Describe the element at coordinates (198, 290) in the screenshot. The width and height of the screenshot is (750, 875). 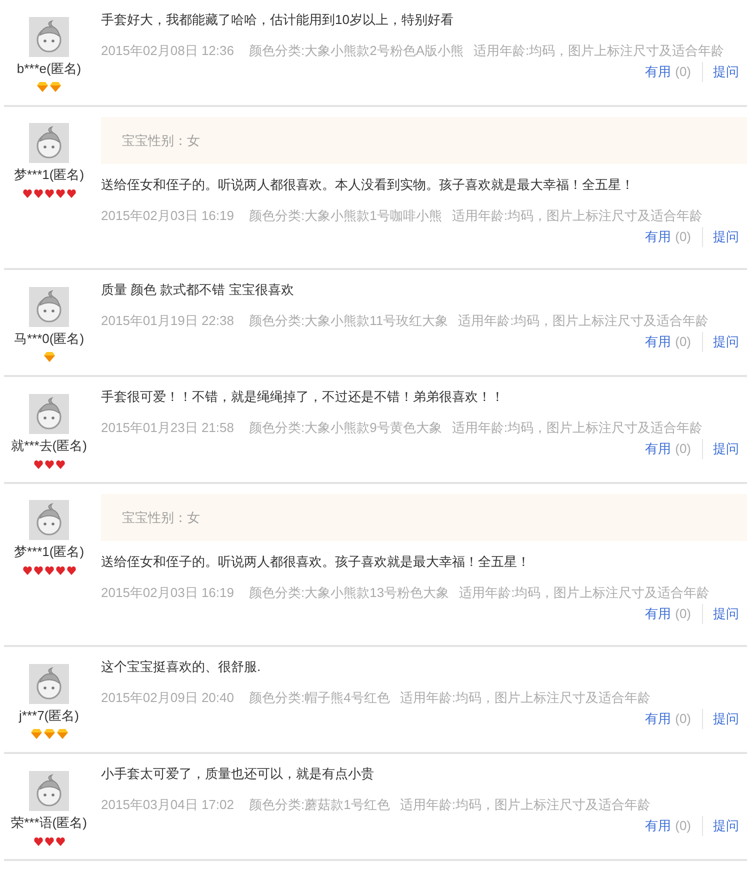
I see `review-text: 质量 颜色 款式都不错 宝宝很喜欢` at that location.